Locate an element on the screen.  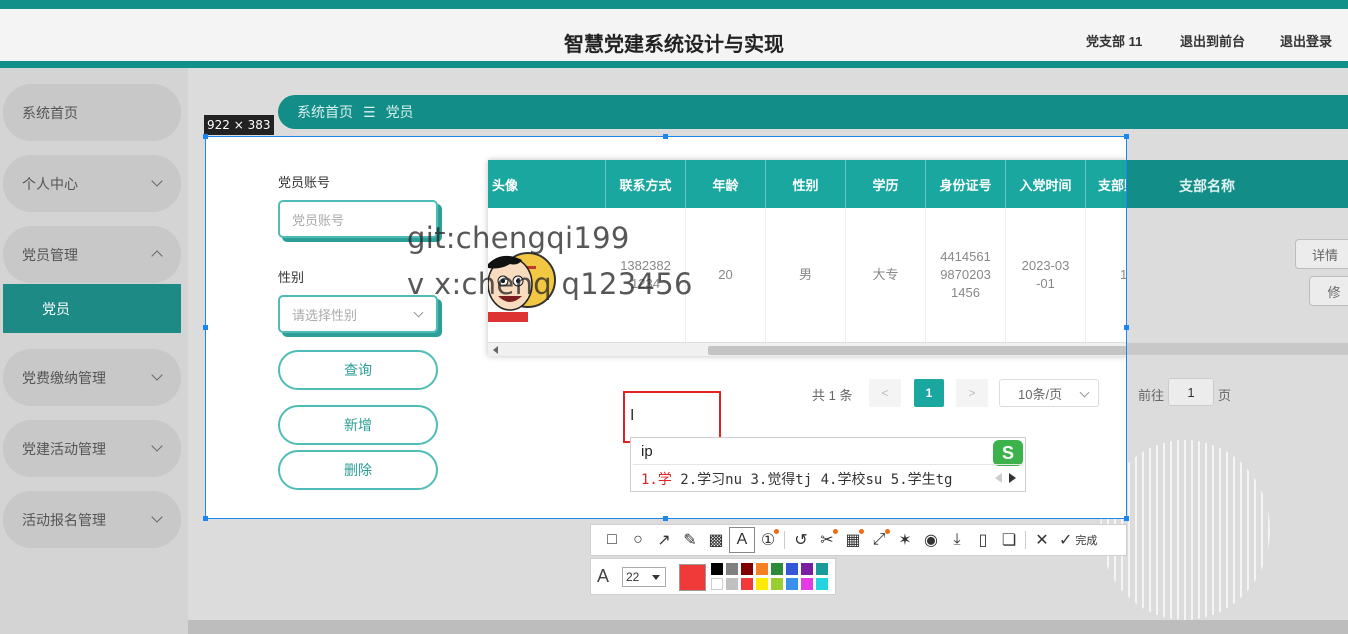
sidebar-item-dues: 党费缴纳管理 is located at coordinates (92, 377).